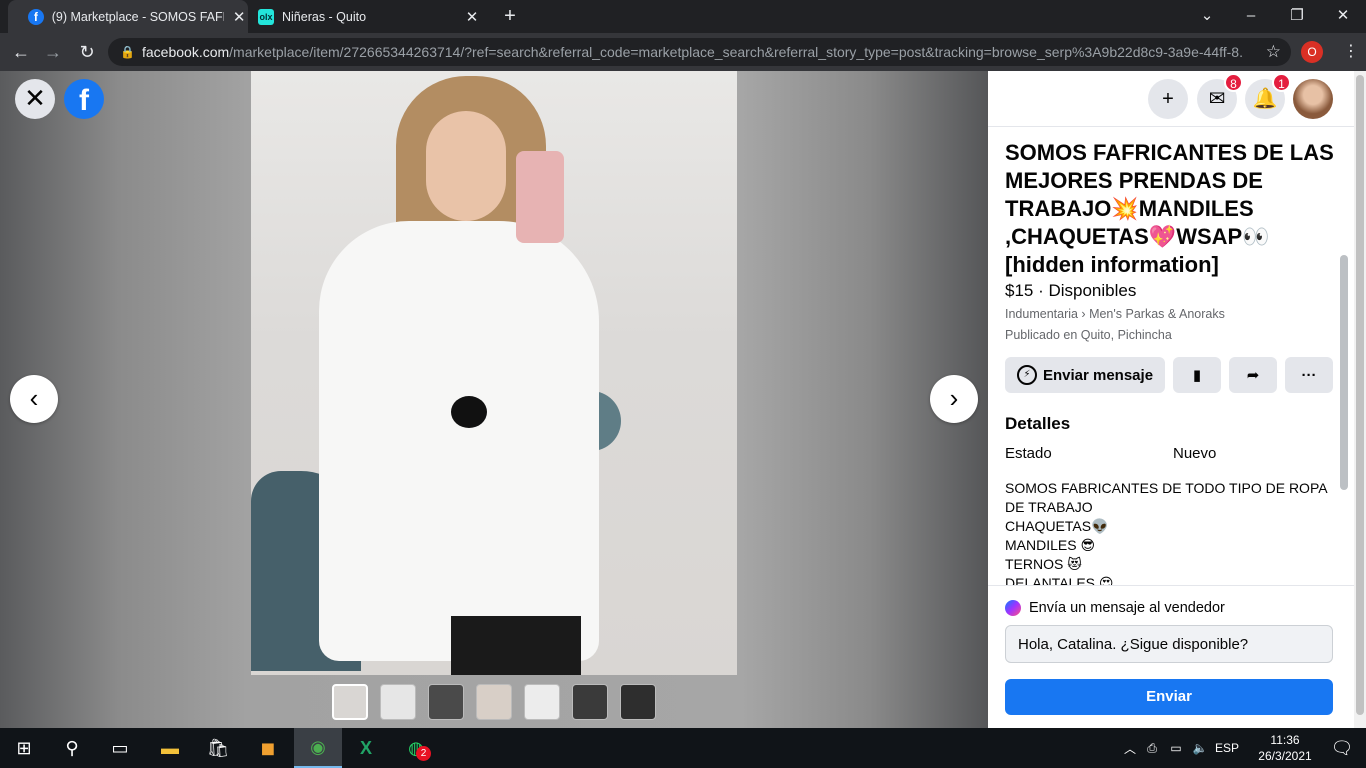 The height and width of the screenshot is (768, 1366). Describe the element at coordinates (1251, 16) in the screenshot. I see `minimize-button: –` at that location.